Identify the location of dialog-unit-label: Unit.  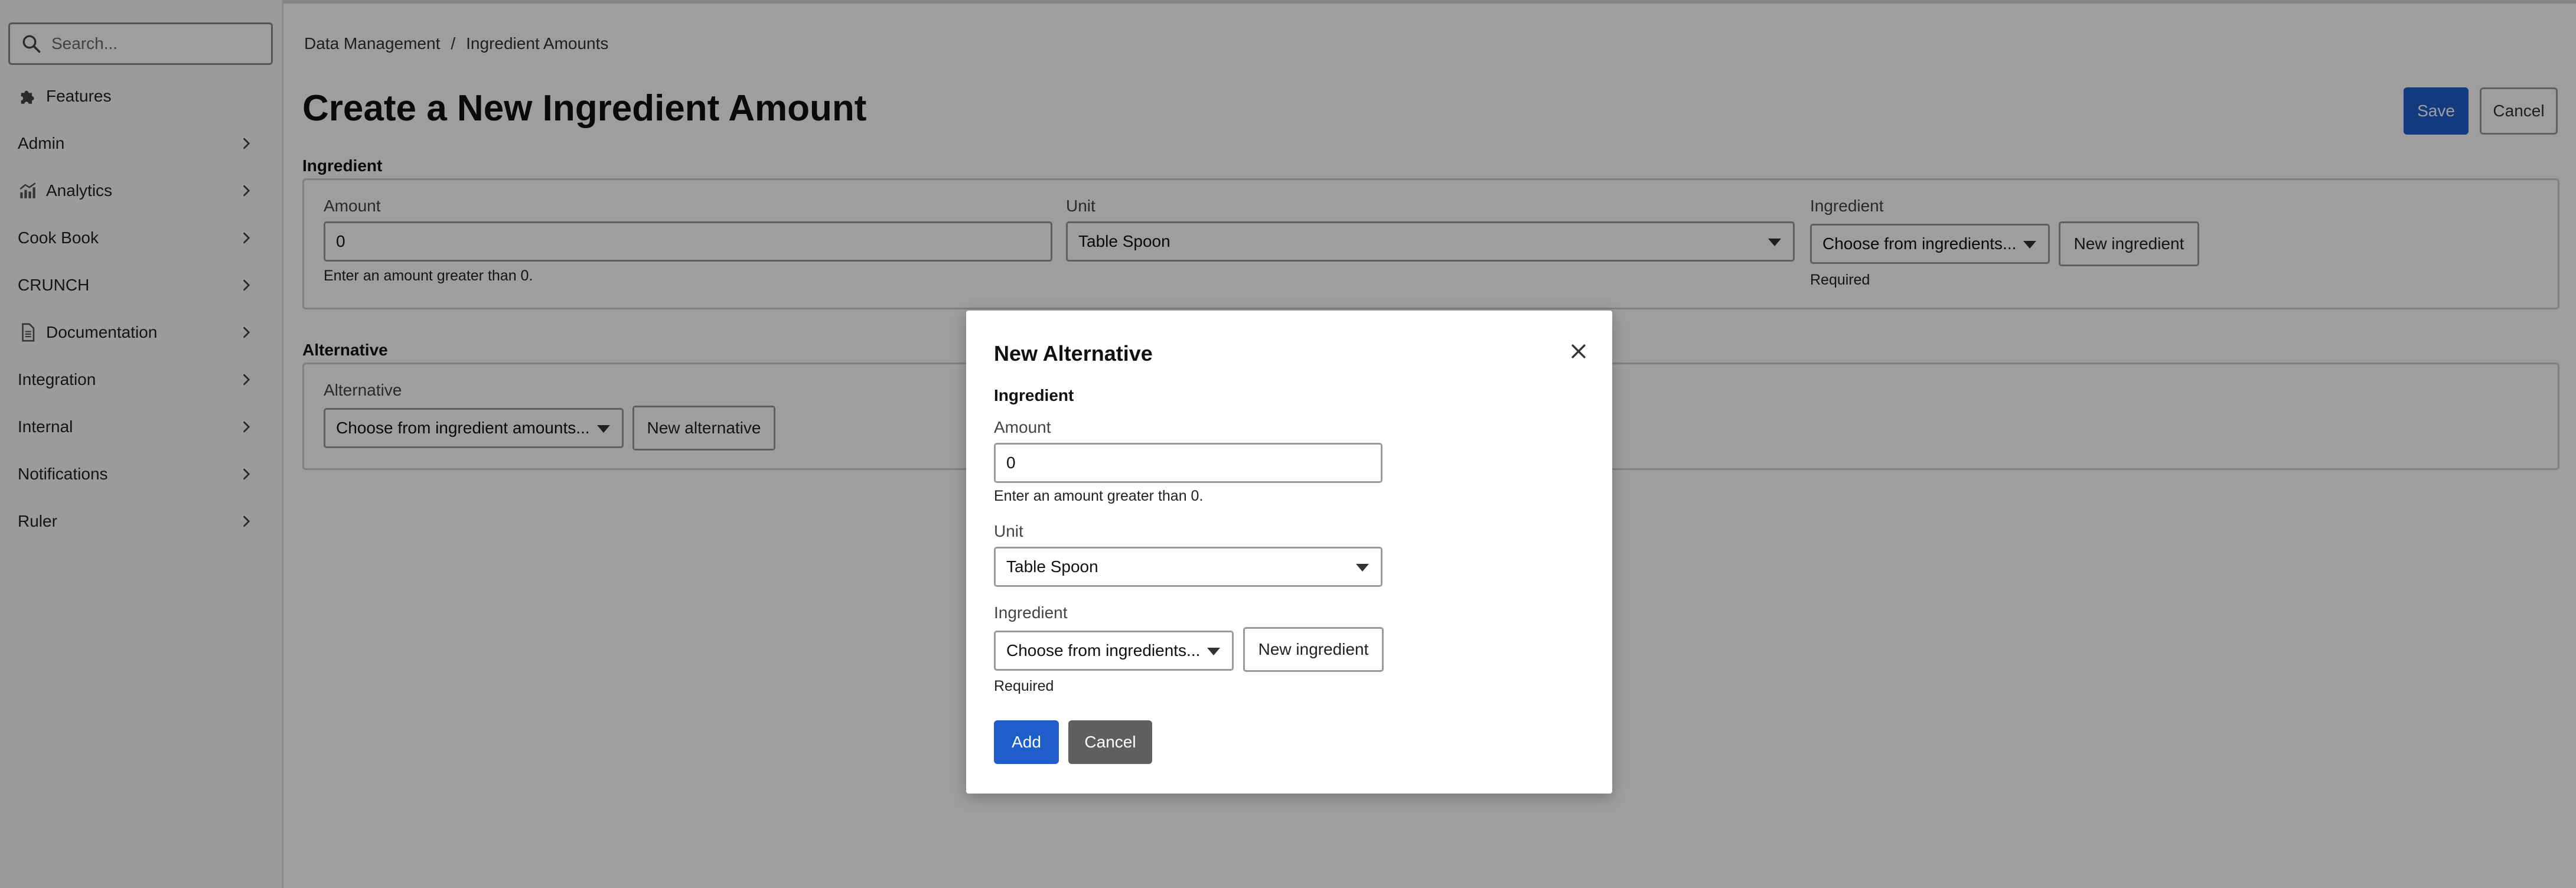
(1009, 531).